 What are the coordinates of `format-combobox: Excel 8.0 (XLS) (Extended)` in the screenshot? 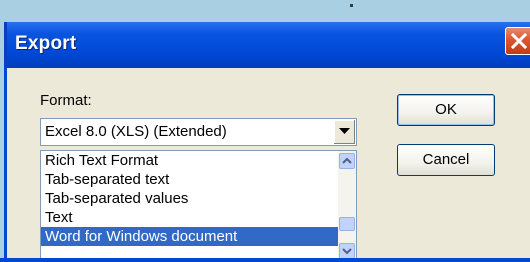 It's located at (198, 132).